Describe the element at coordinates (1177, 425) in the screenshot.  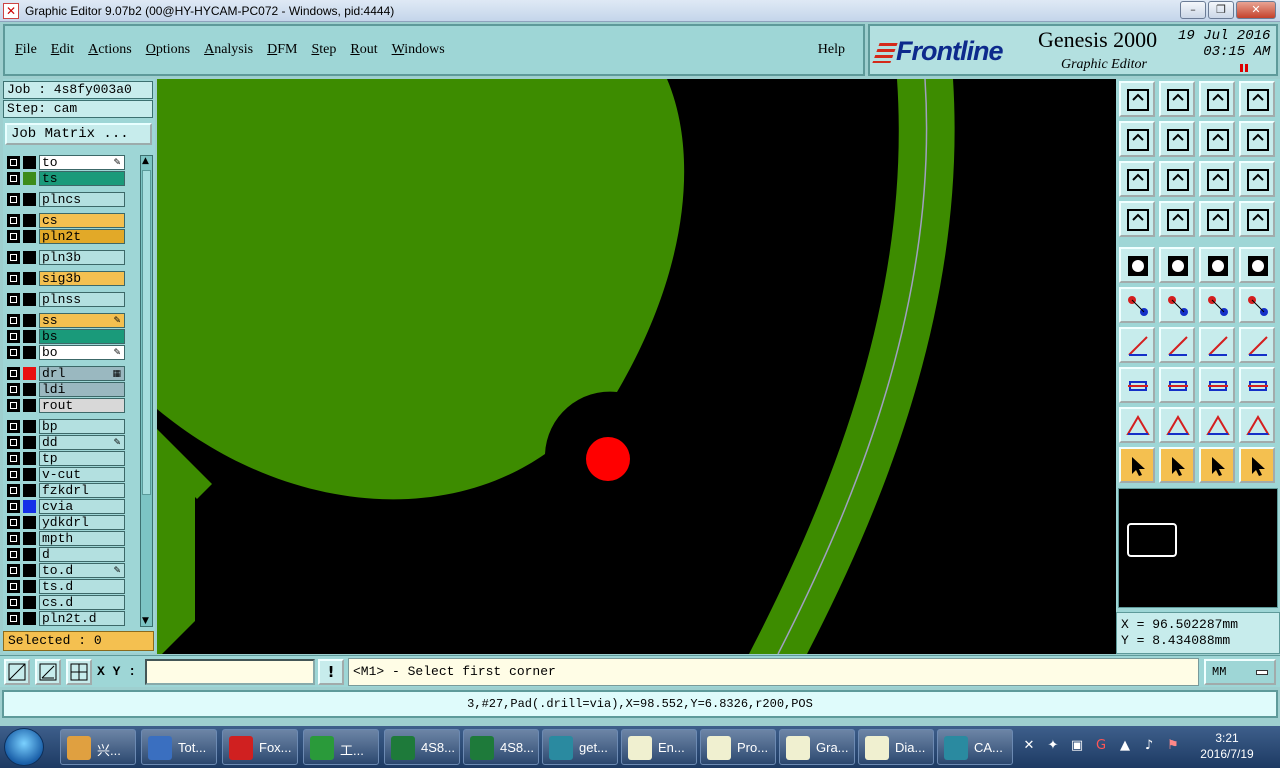
I see `triangle-a-button` at that location.